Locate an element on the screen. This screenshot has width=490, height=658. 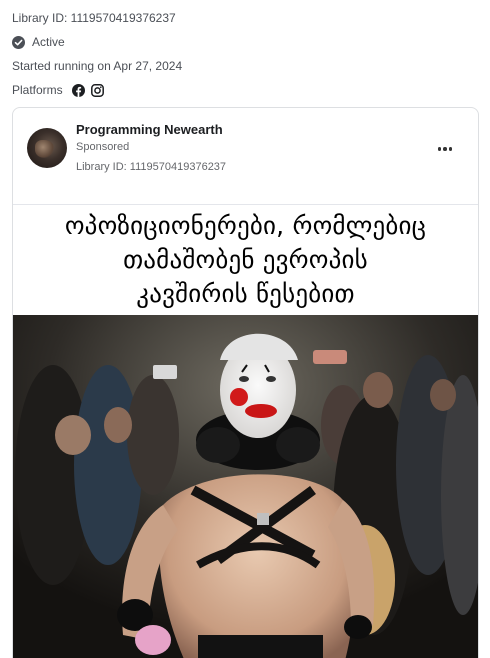
status-row: Active is located at coordinates (38, 42).